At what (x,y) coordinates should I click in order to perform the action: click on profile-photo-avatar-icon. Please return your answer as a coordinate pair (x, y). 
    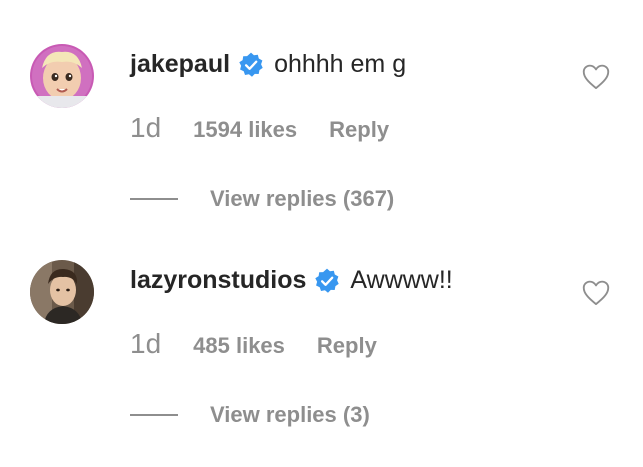
    Looking at the image, I should click on (62, 292).